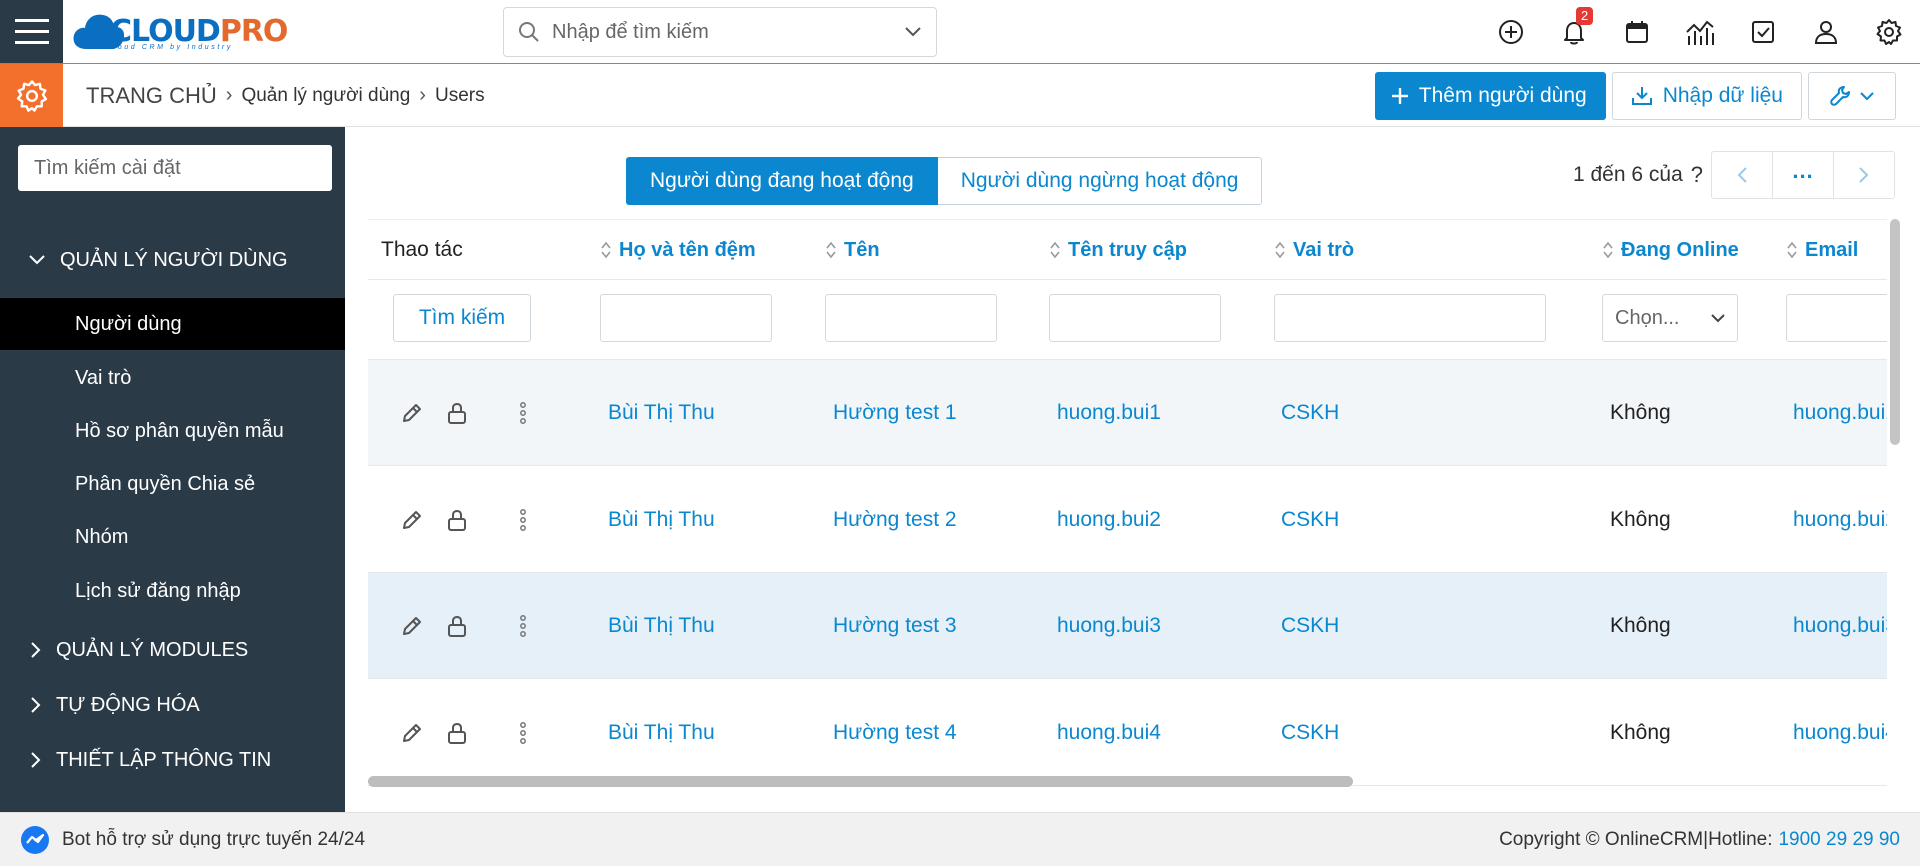 This screenshot has width=1920, height=866. Describe the element at coordinates (422, 250) in the screenshot. I see `col-actions-header: Thao tác` at that location.